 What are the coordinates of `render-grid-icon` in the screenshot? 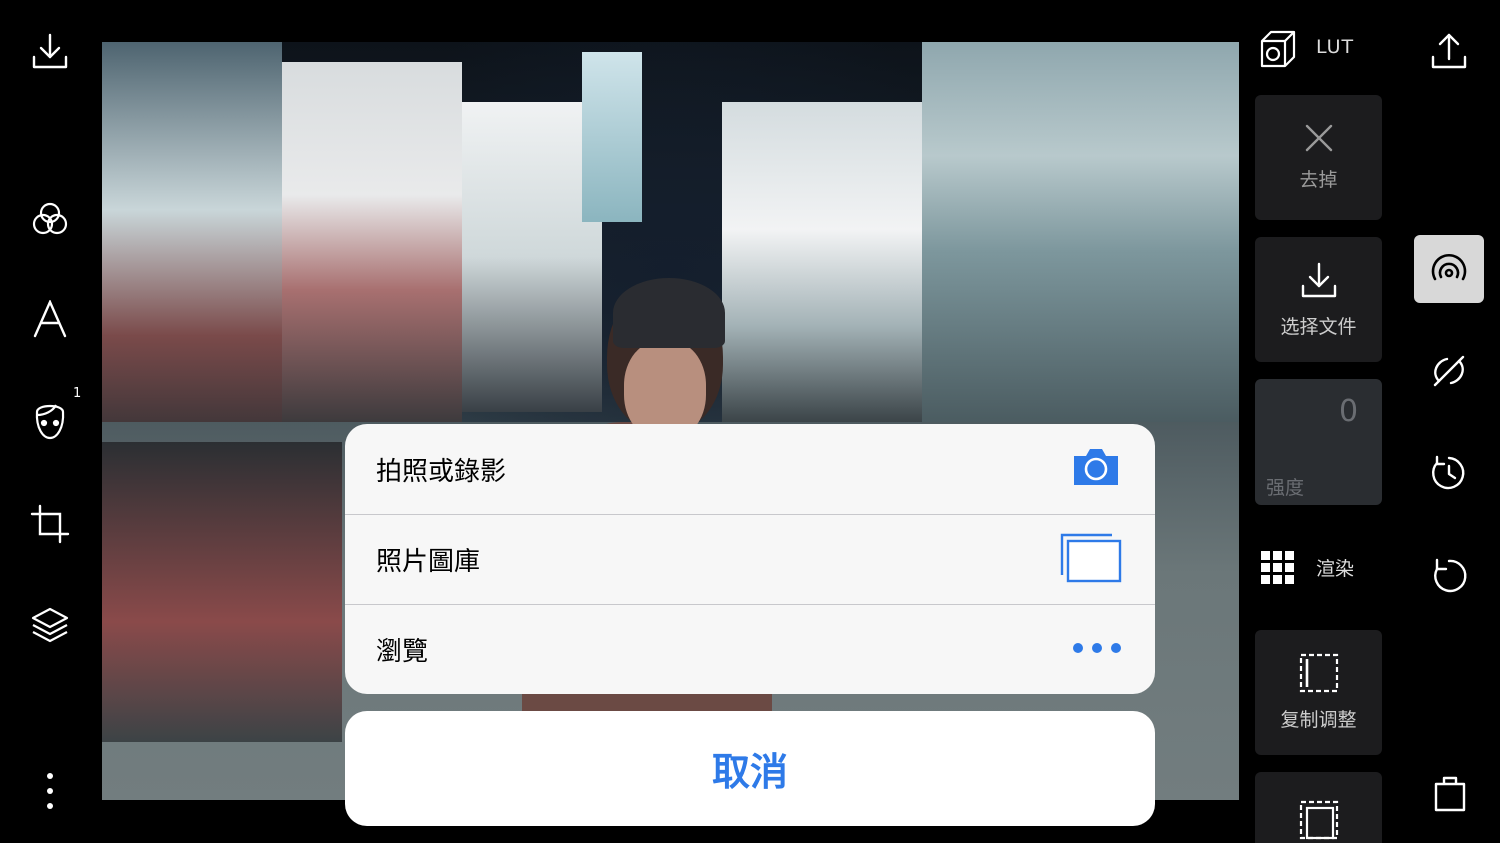 It's located at (1278, 568).